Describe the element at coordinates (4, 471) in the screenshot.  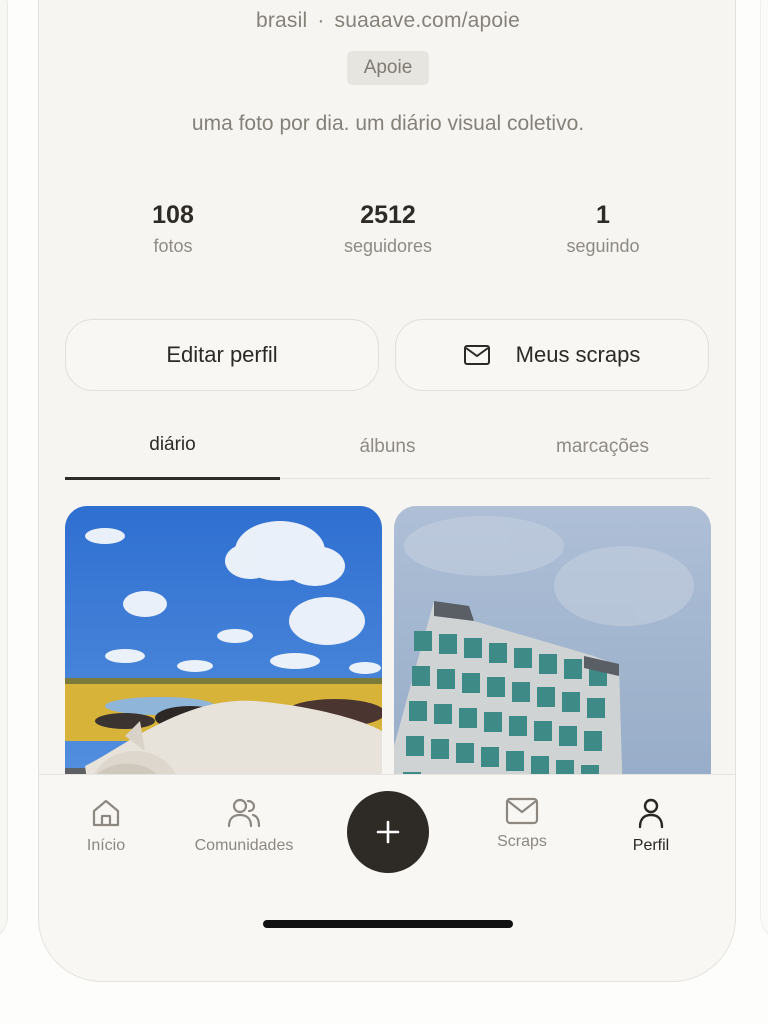
I see `adjacent-card-left` at that location.